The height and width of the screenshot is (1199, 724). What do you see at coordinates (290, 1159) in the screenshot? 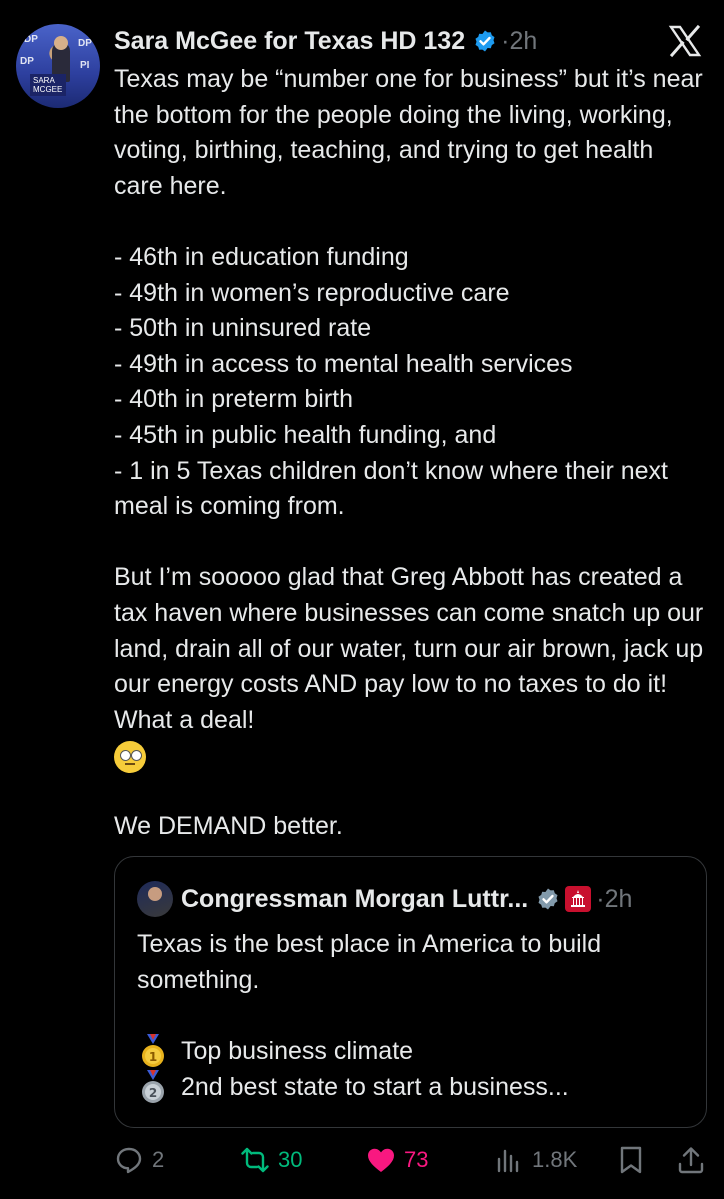
I see `repost-count: 30` at bounding box center [290, 1159].